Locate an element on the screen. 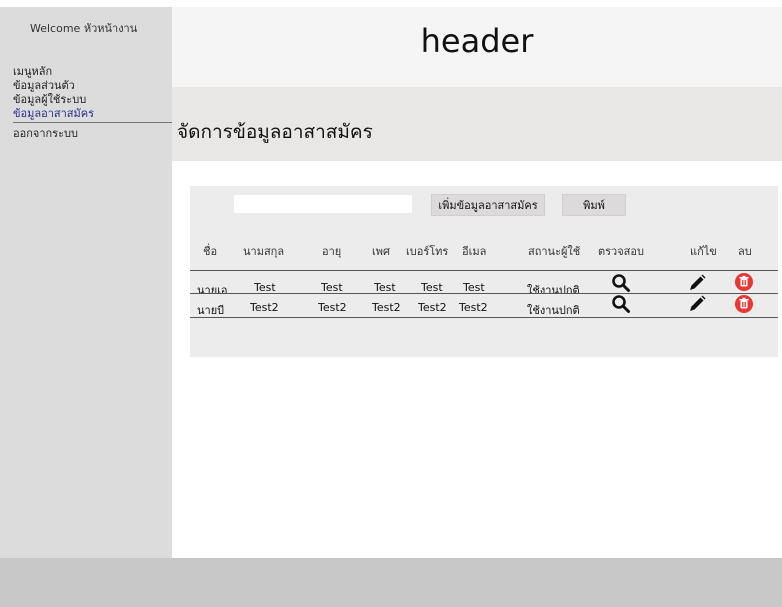  print-button: พิมพ์ is located at coordinates (594, 205).